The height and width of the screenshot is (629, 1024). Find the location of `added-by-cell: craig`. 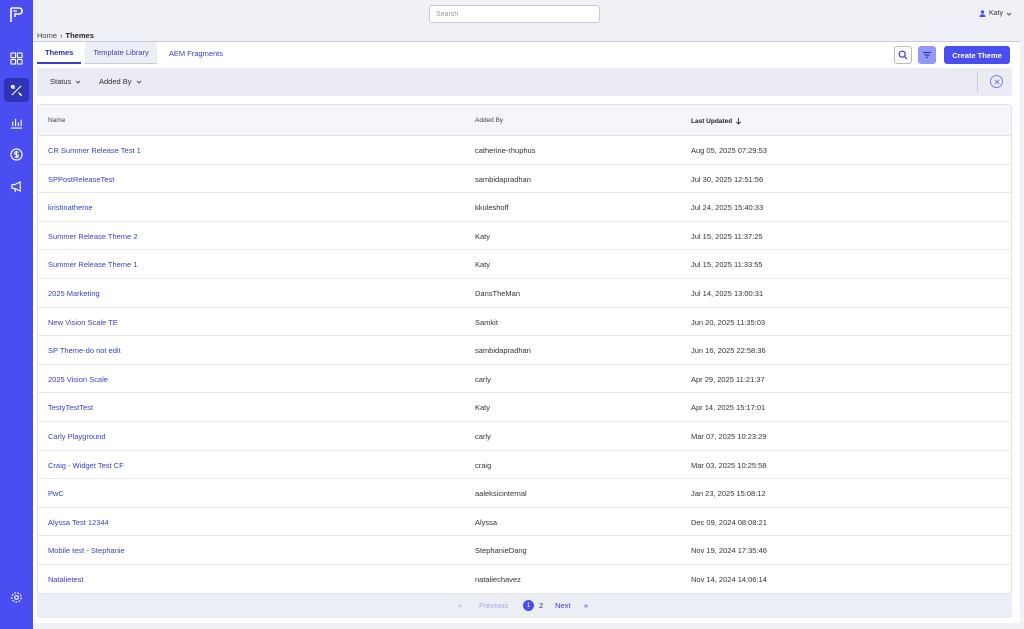

added-by-cell: craig is located at coordinates (483, 465).